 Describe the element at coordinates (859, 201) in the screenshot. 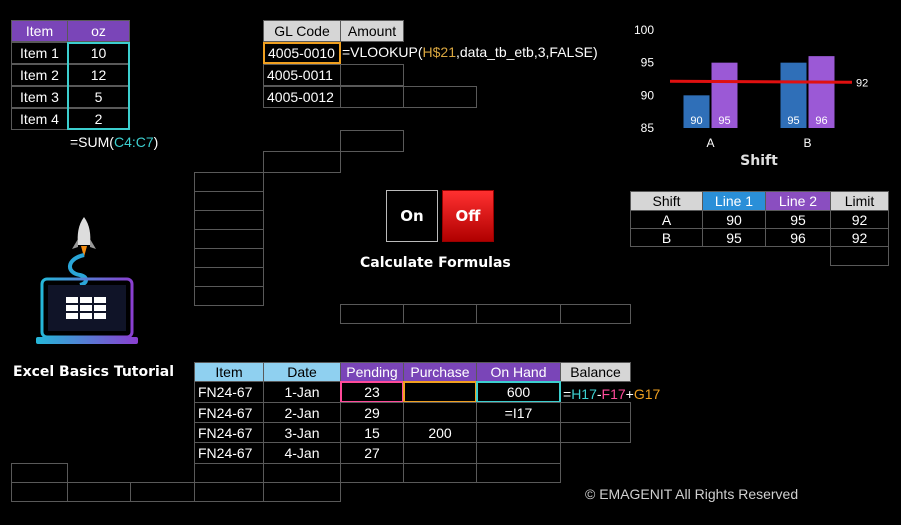

I see `shift-header-limit: Limit` at that location.